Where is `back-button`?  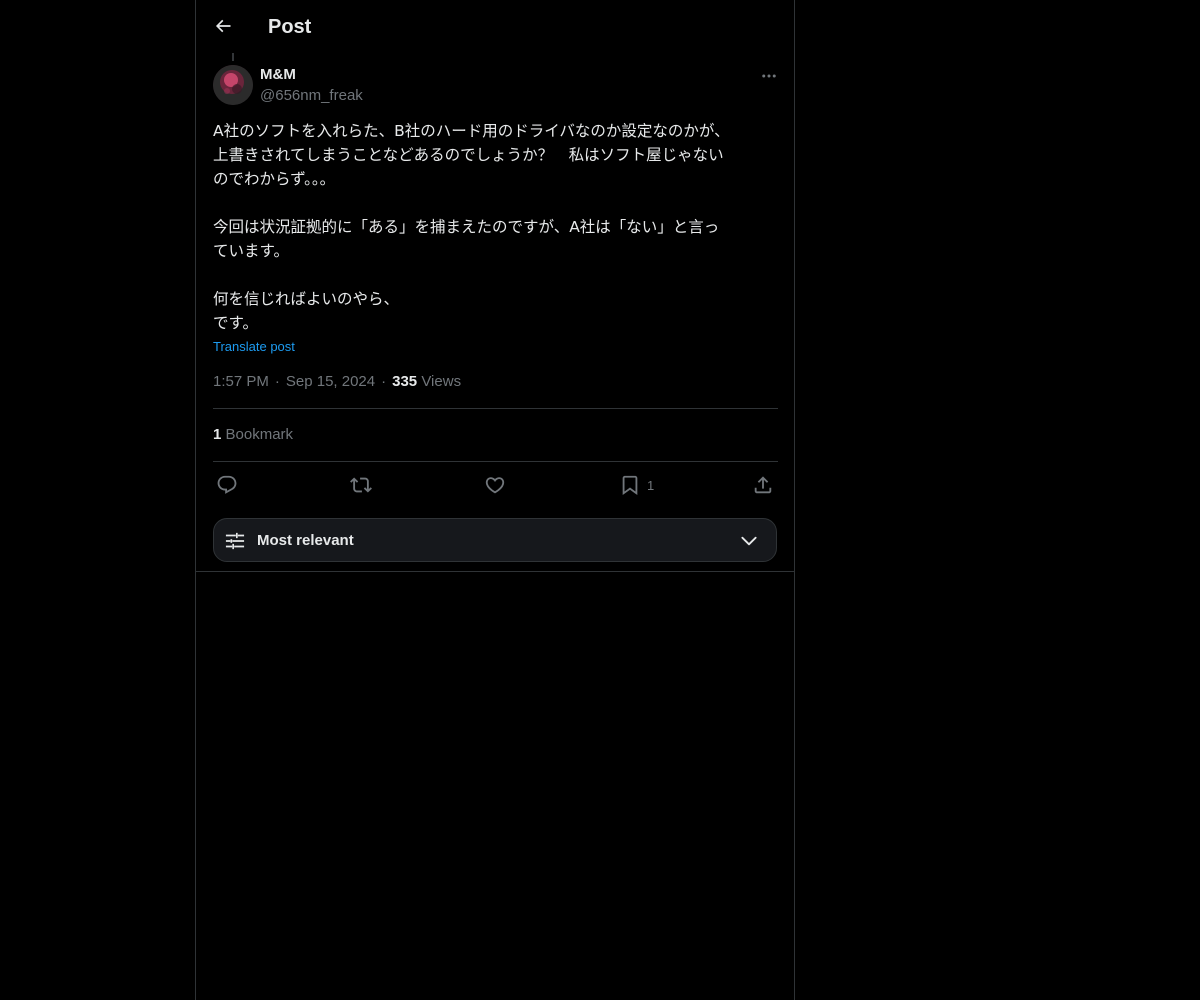 back-button is located at coordinates (223, 26).